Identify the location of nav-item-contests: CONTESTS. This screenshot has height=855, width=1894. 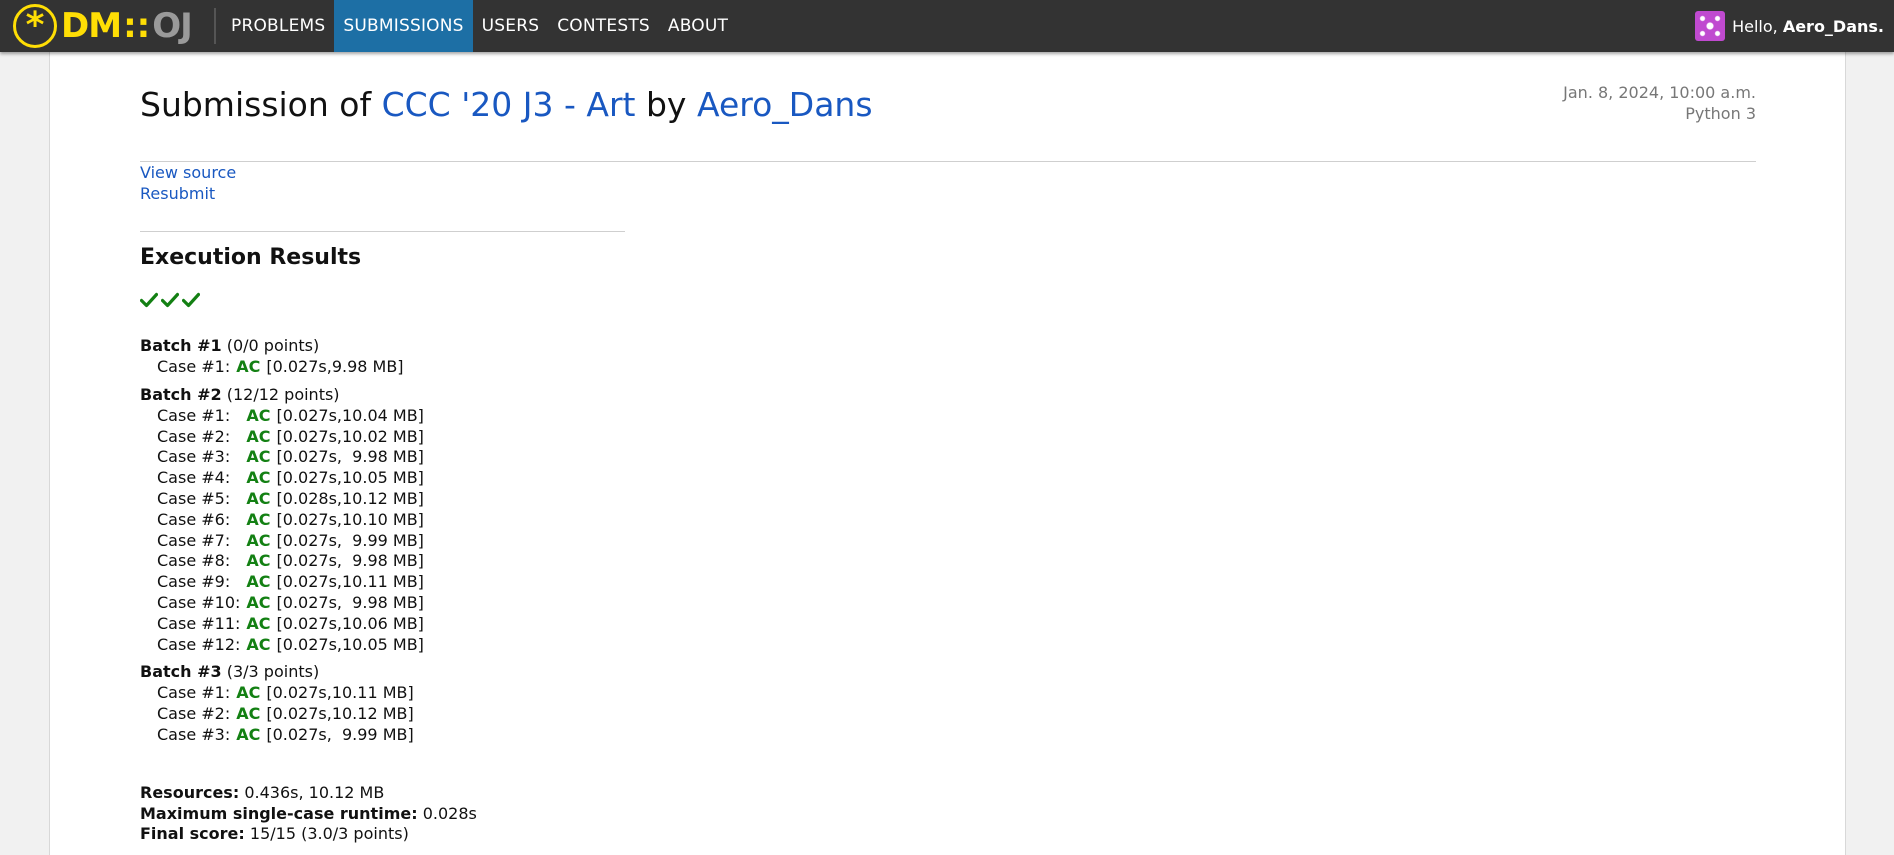
(603, 26).